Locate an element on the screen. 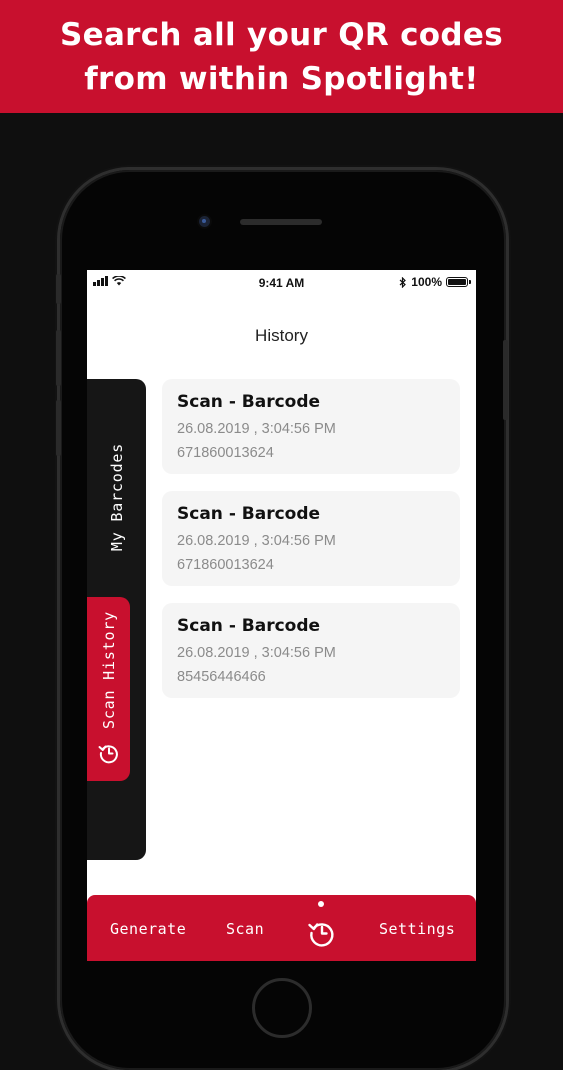 The width and height of the screenshot is (563, 1070). phone-mute-switch is located at coordinates (58, 289).